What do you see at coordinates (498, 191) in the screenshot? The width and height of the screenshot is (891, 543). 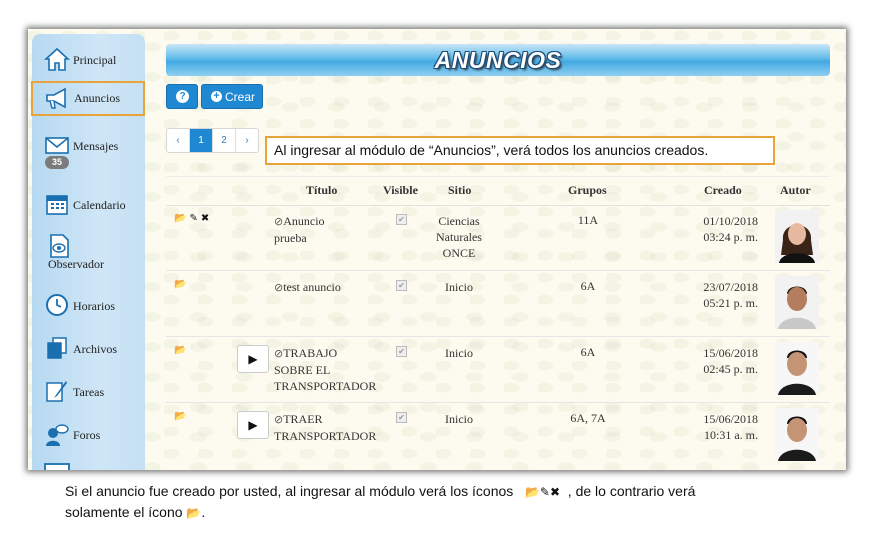 I see `table-header: Título Visible Sitio Grupos Creado Autor` at bounding box center [498, 191].